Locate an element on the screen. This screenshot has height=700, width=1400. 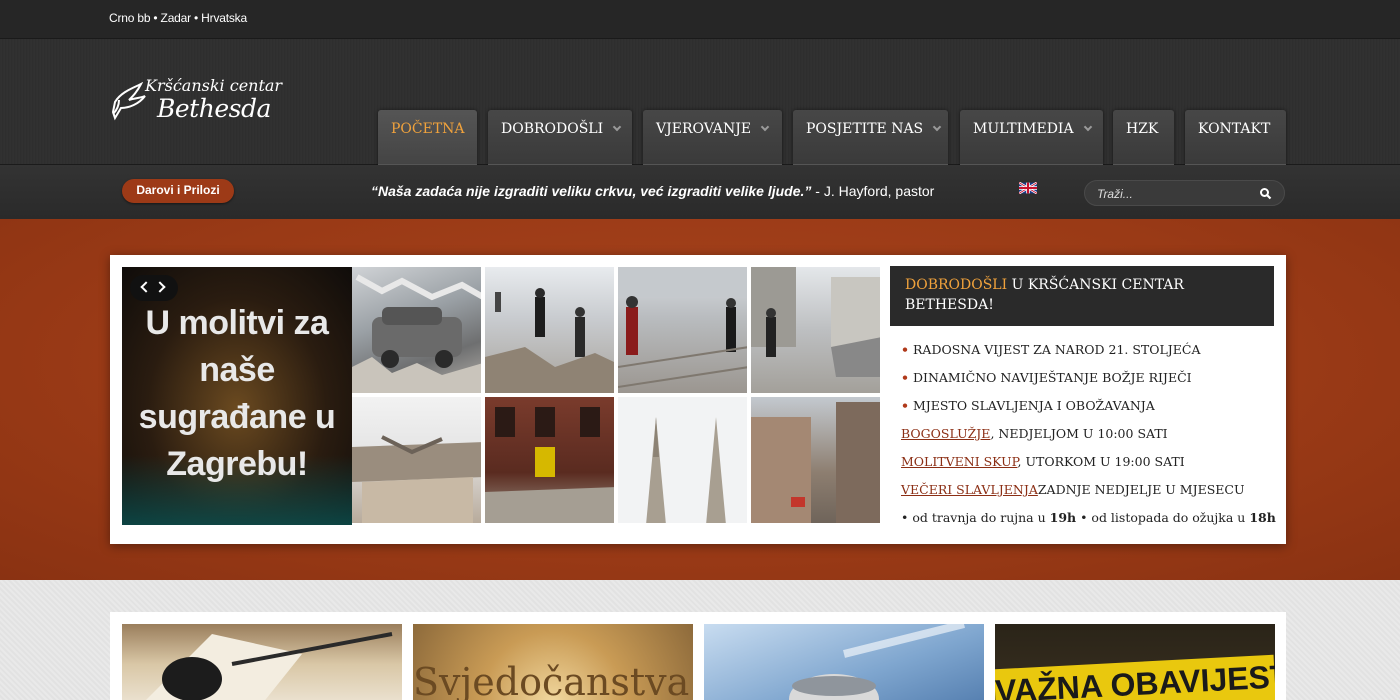
brick-building-image is located at coordinates (549, 465).